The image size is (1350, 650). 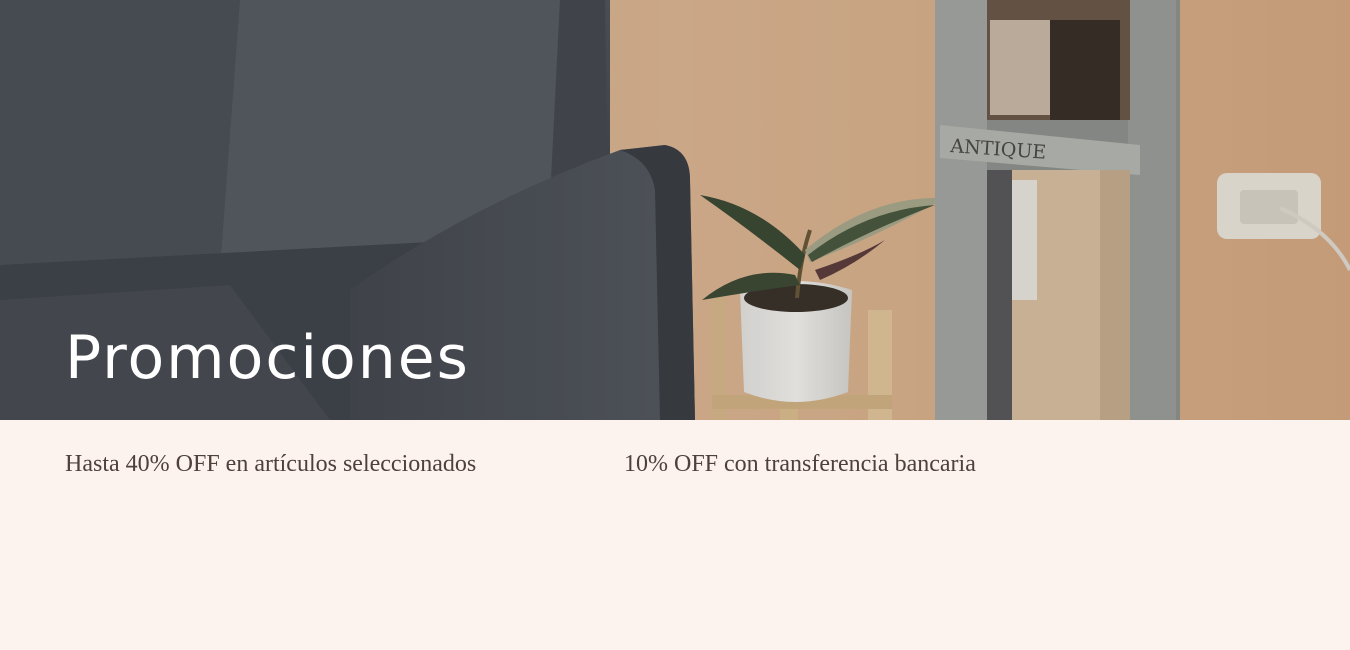 I want to click on page-title: Promociones, so click(x=267, y=358).